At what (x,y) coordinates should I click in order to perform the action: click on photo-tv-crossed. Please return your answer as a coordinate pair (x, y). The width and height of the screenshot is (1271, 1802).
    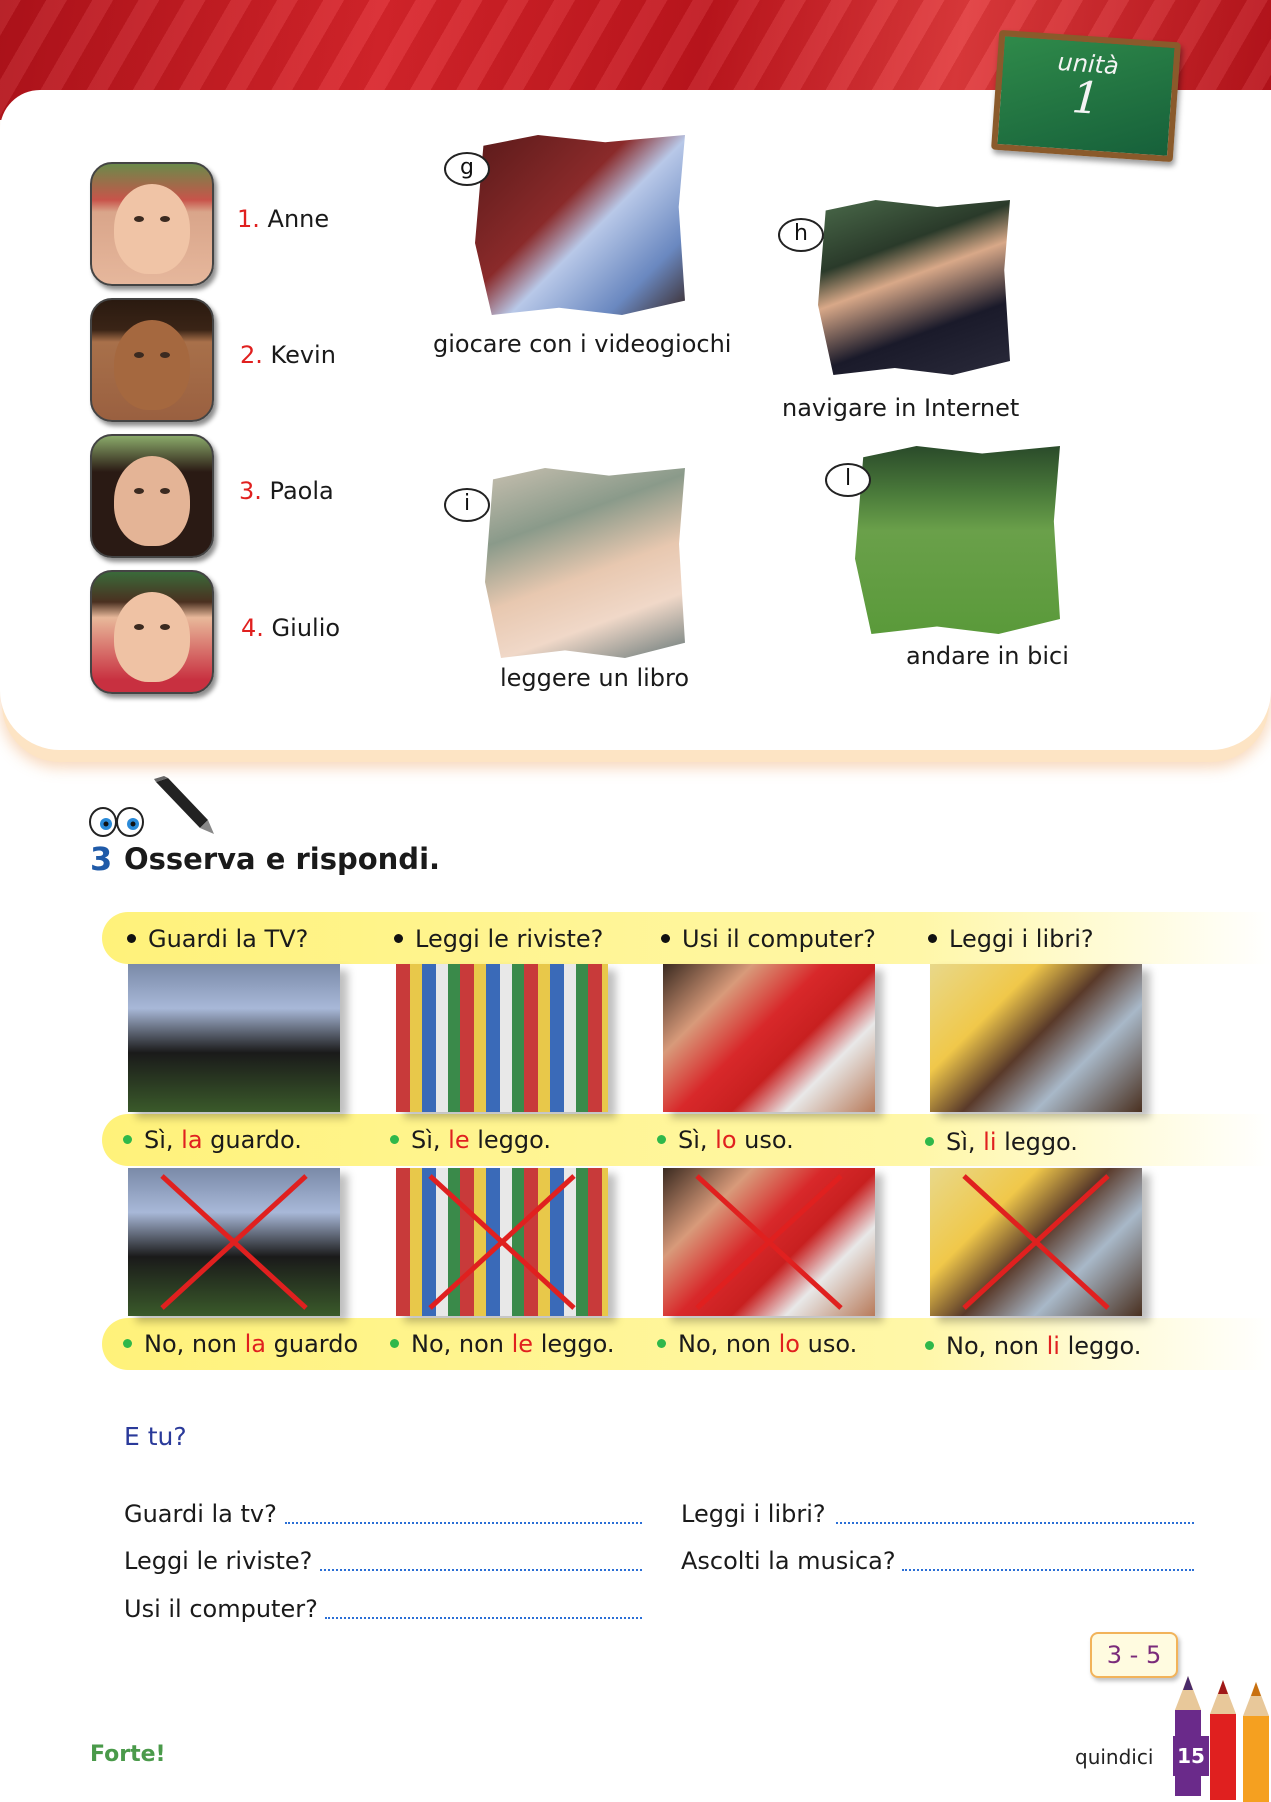
    Looking at the image, I should click on (234, 1242).